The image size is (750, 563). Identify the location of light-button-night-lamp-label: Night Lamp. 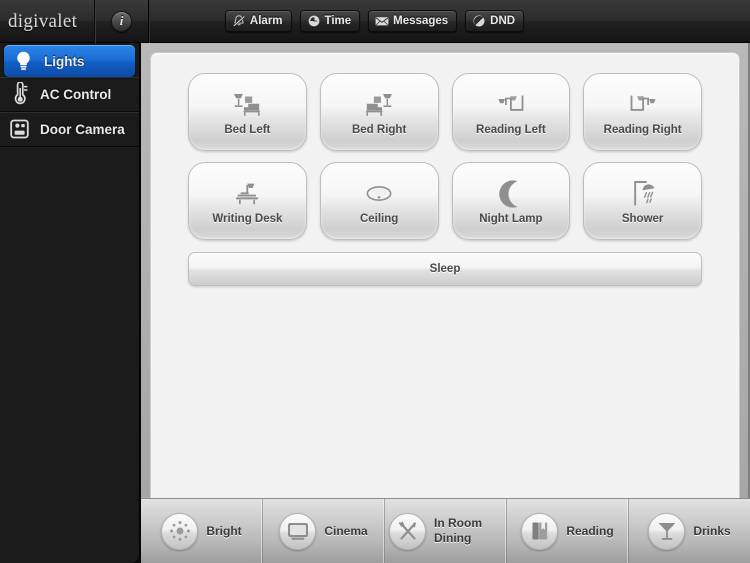
(511, 218).